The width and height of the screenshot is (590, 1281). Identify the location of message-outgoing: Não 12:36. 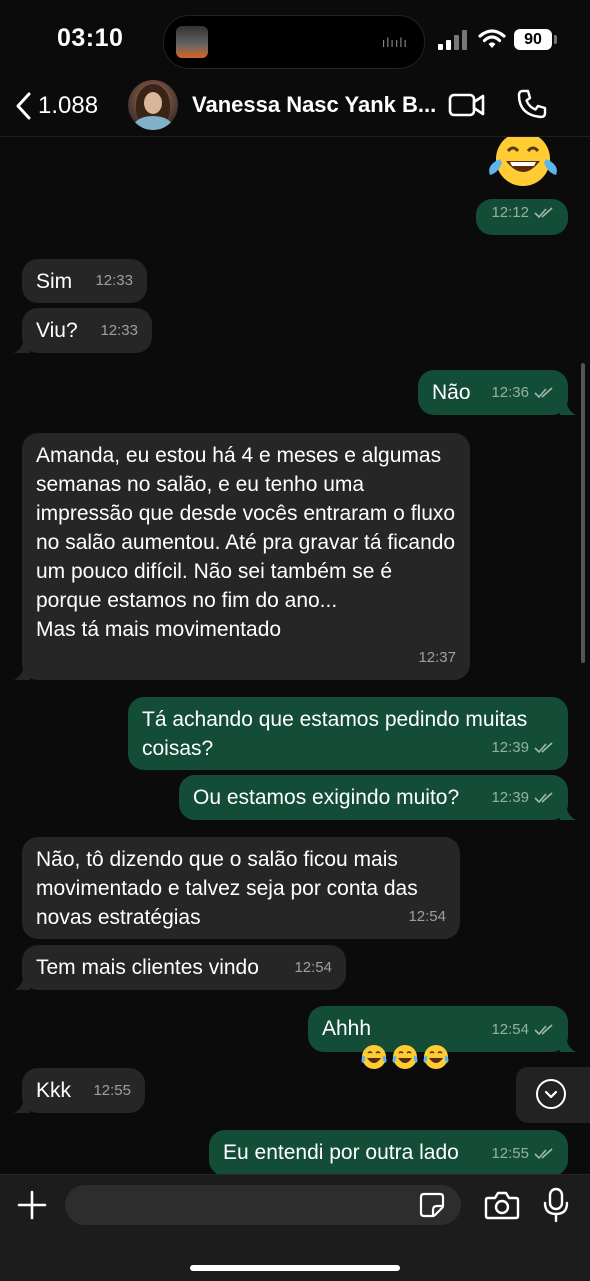
(497, 392).